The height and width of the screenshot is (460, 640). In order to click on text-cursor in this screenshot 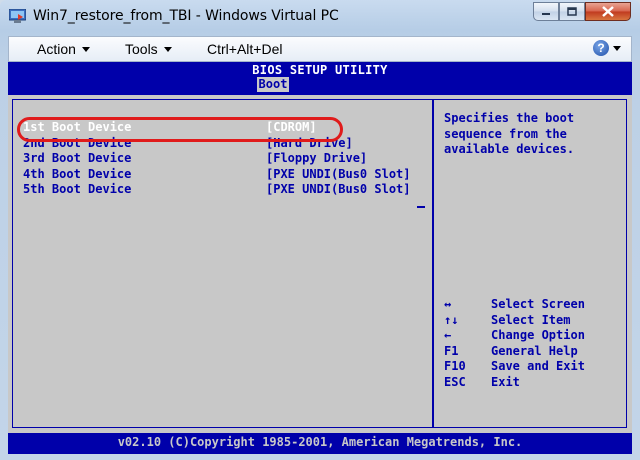, I will do `click(421, 207)`.